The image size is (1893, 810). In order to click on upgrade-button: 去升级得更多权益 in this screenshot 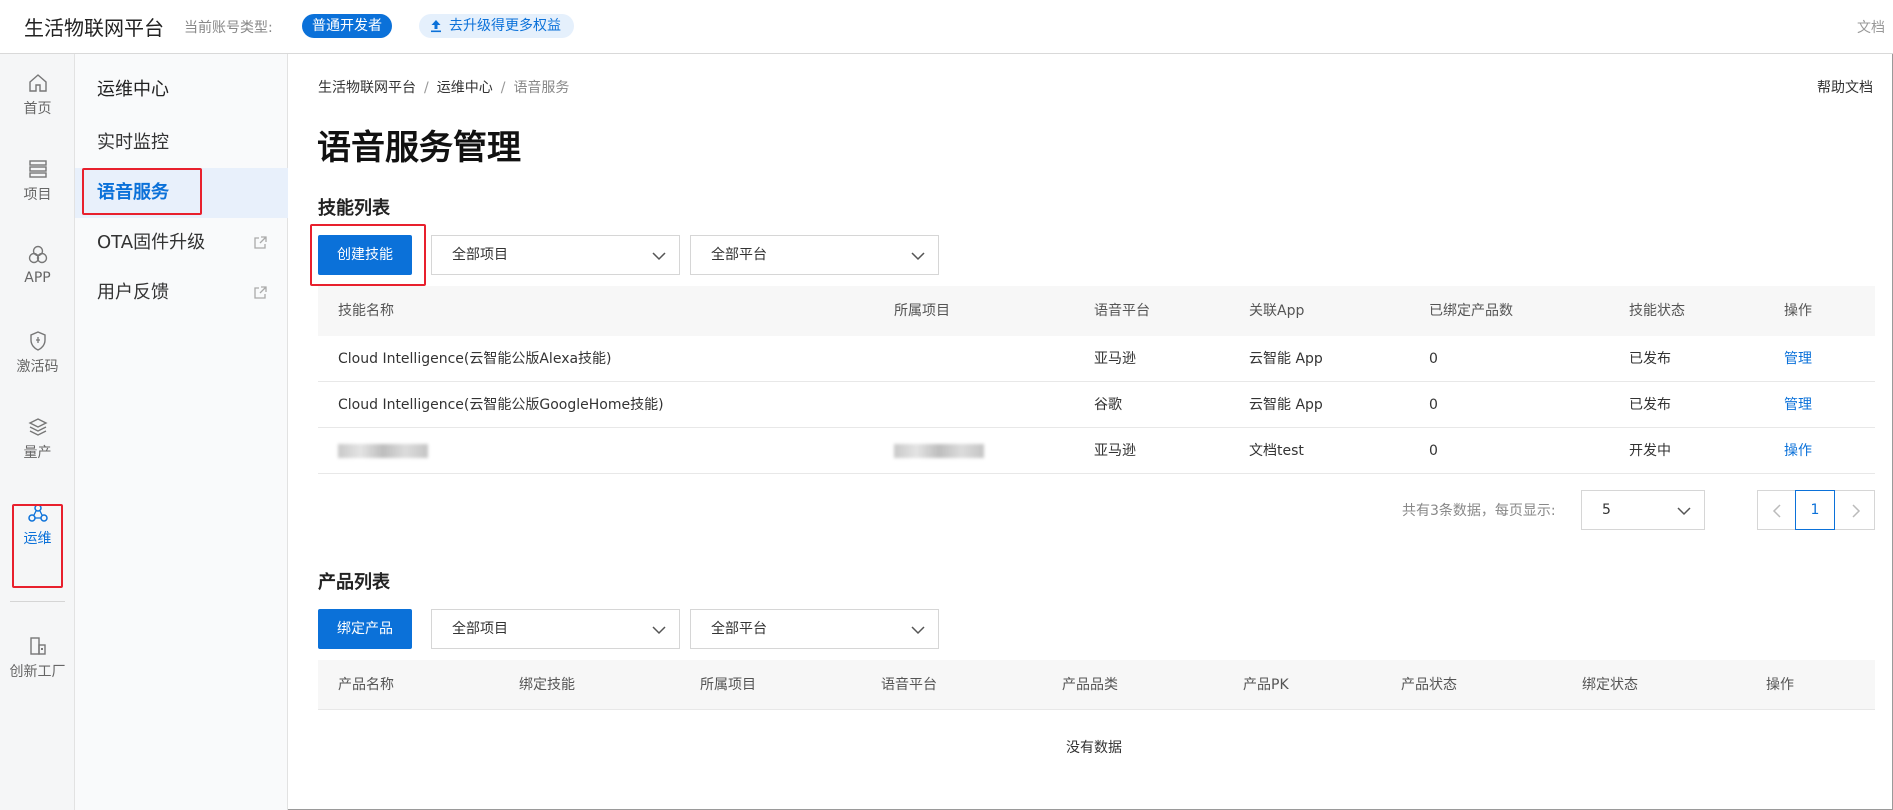, I will do `click(496, 26)`.